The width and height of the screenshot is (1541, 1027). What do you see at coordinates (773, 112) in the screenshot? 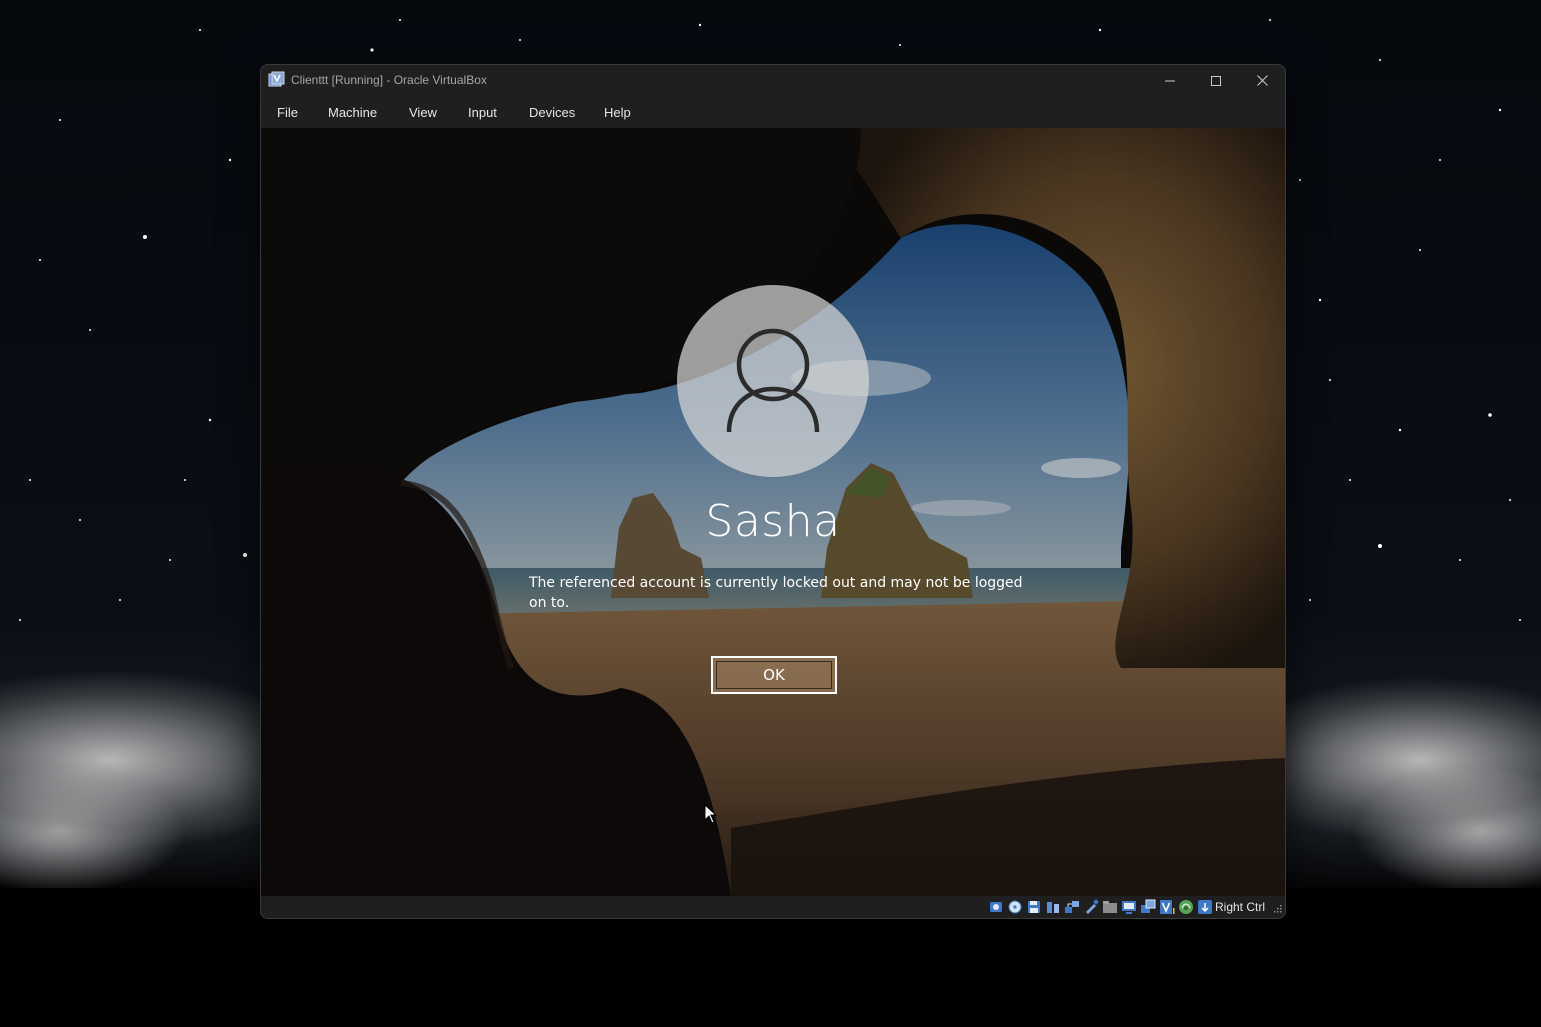
I see `menu-bar: File Machine View Input Devices Help` at bounding box center [773, 112].